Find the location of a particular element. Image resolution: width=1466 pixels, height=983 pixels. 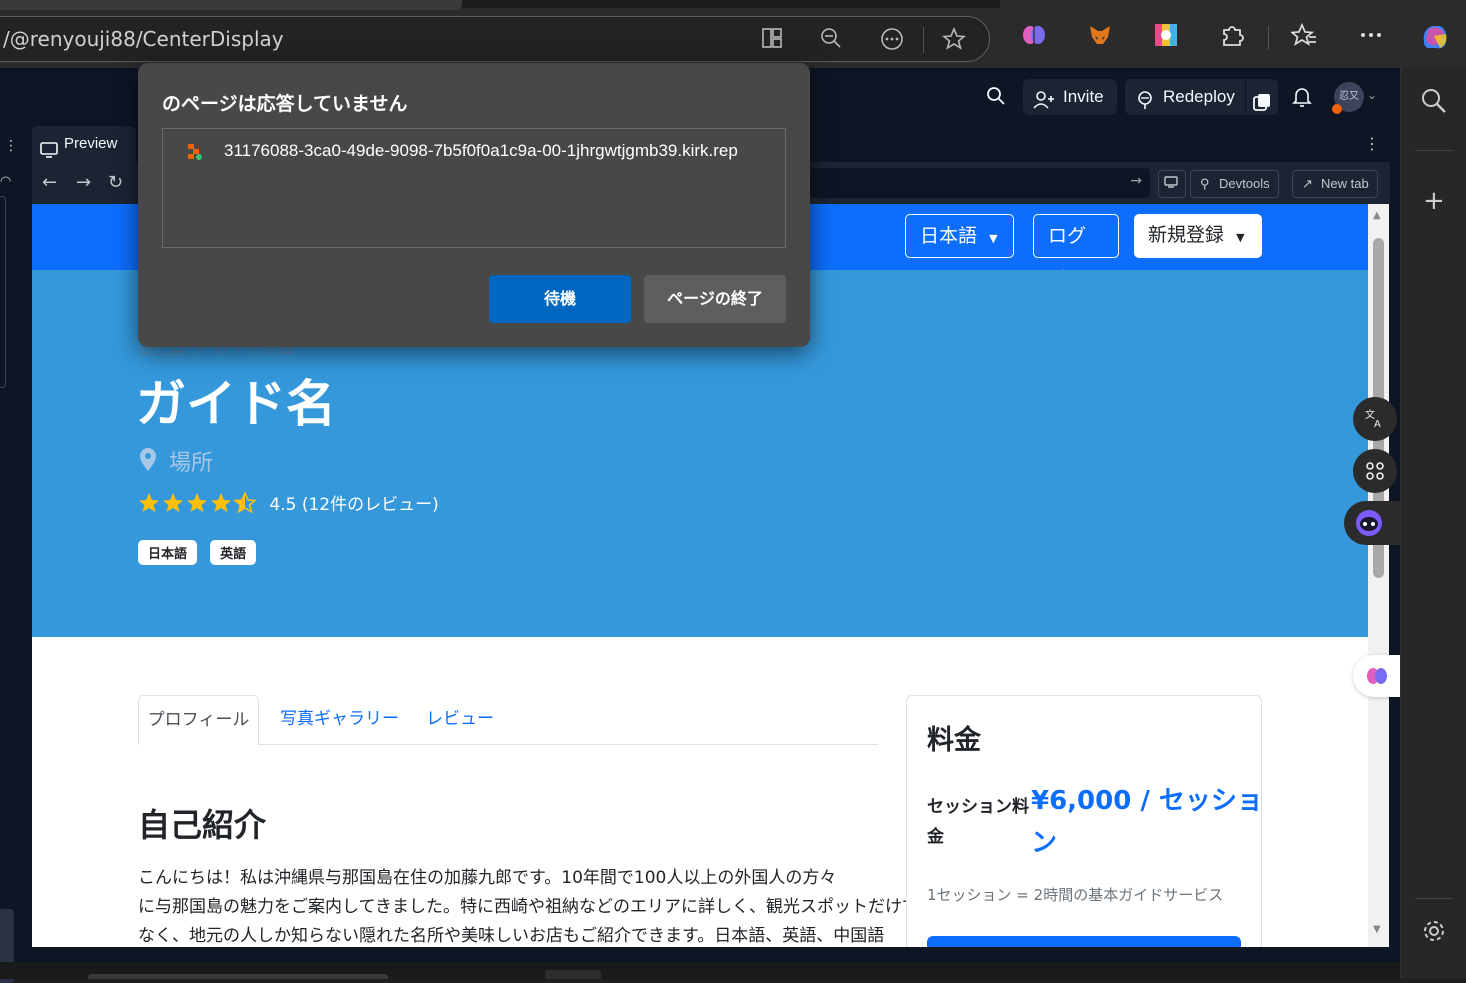

tab-strip-right is located at coordinates (1233, 4).